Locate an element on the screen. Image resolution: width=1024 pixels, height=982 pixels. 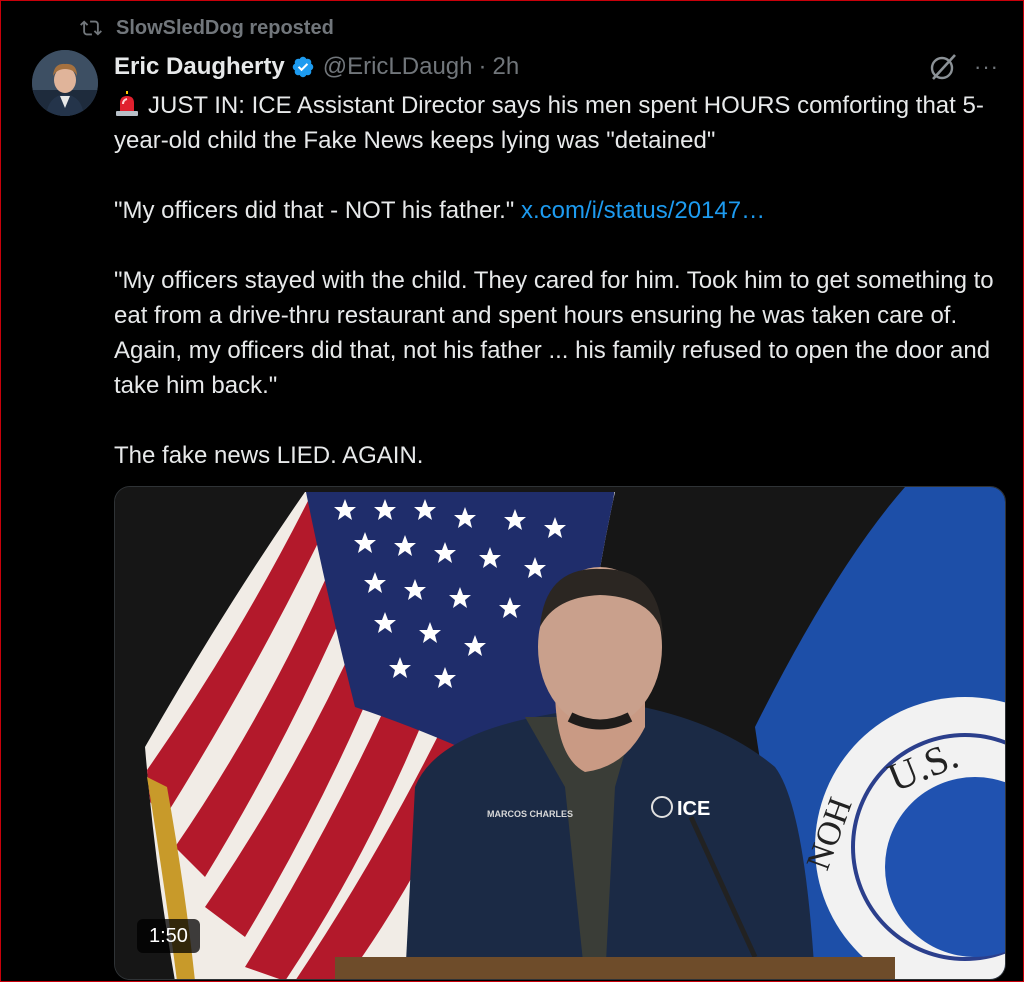
verified-badge-icon is located at coordinates (303, 67).